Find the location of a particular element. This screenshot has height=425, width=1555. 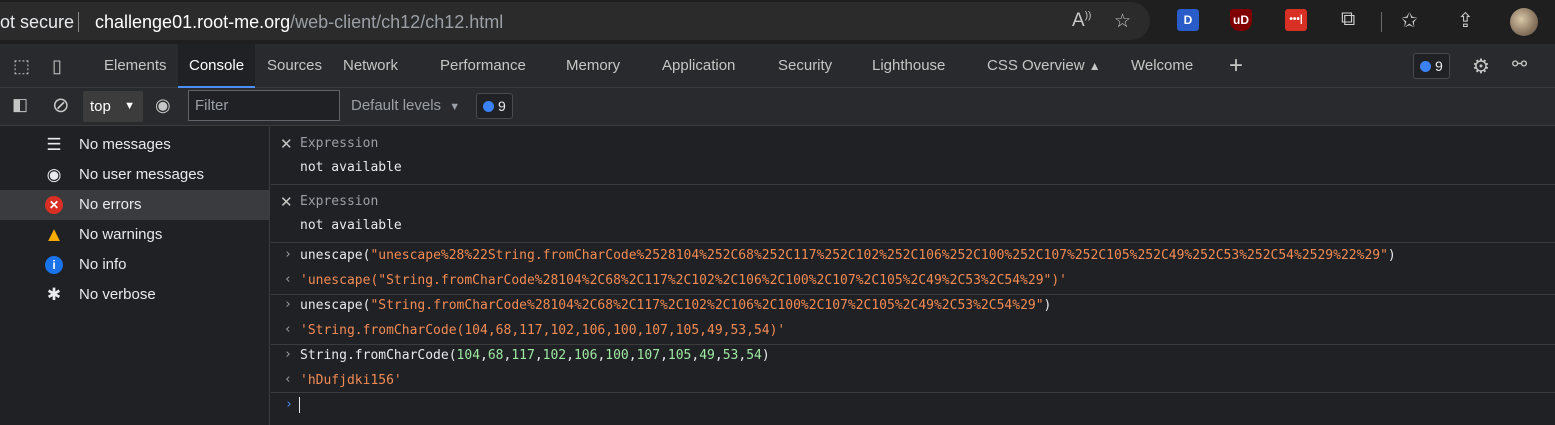

code-number: 100 is located at coordinates (617, 355).